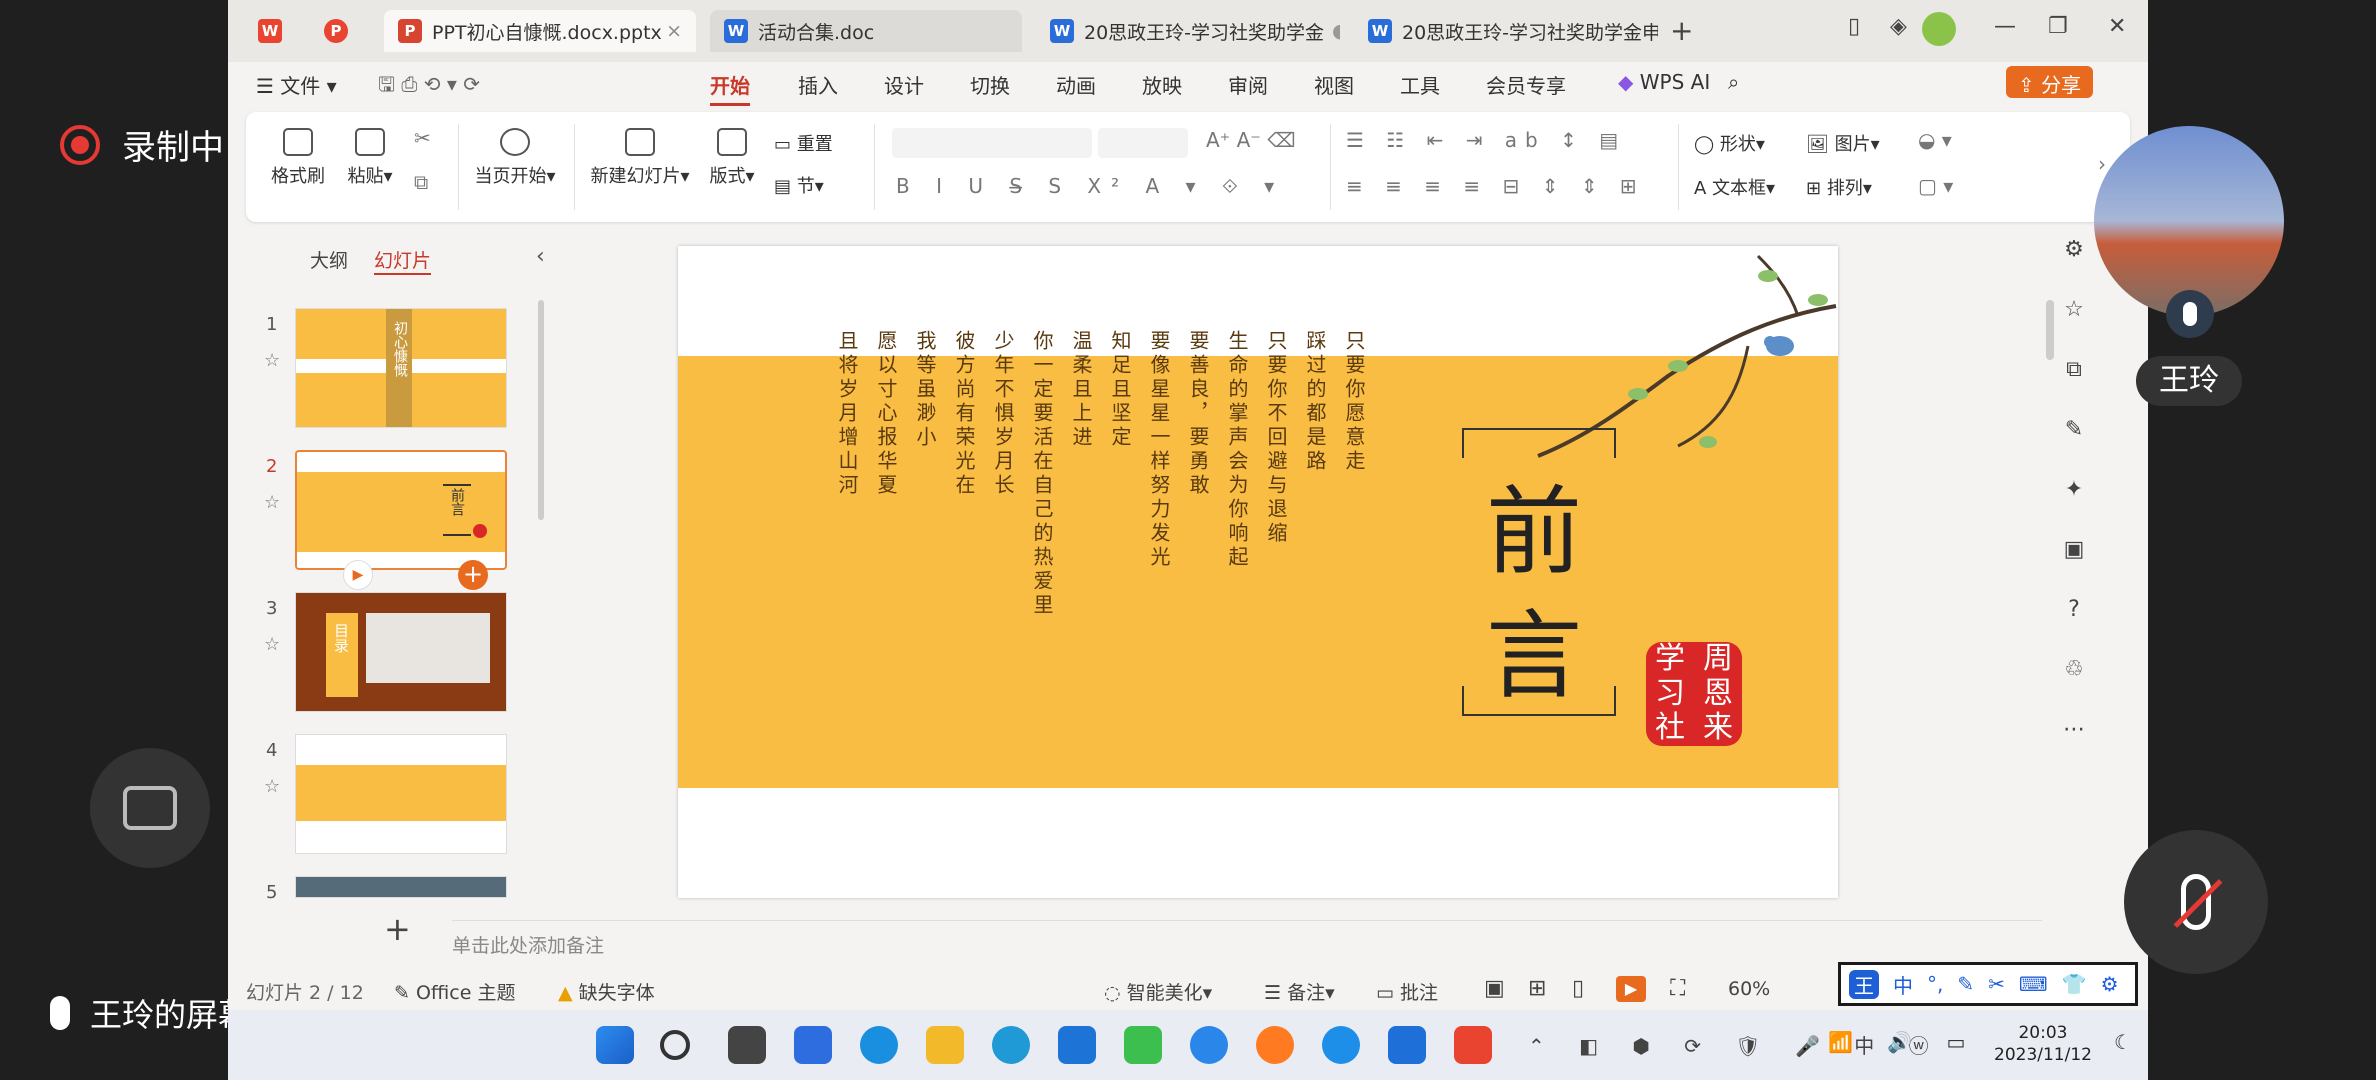 This screenshot has width=2376, height=1080. What do you see at coordinates (2074, 490) in the screenshot?
I see `tools-icon: ✦` at bounding box center [2074, 490].